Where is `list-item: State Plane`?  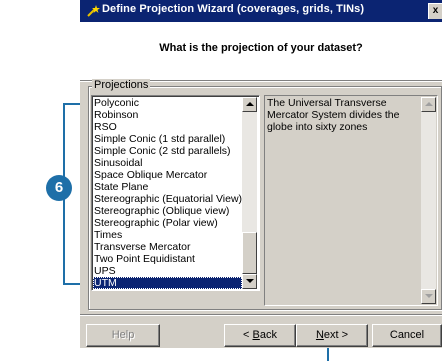
list-item: State Plane is located at coordinates (167, 187).